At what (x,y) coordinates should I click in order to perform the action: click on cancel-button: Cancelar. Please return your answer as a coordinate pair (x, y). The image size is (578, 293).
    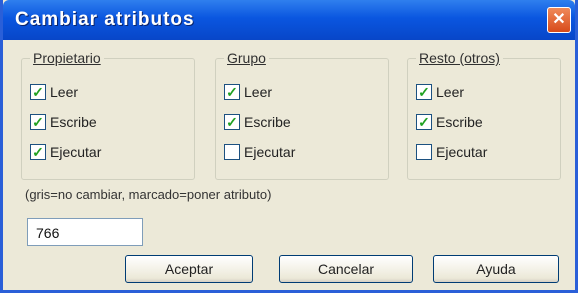
    Looking at the image, I should click on (346, 269).